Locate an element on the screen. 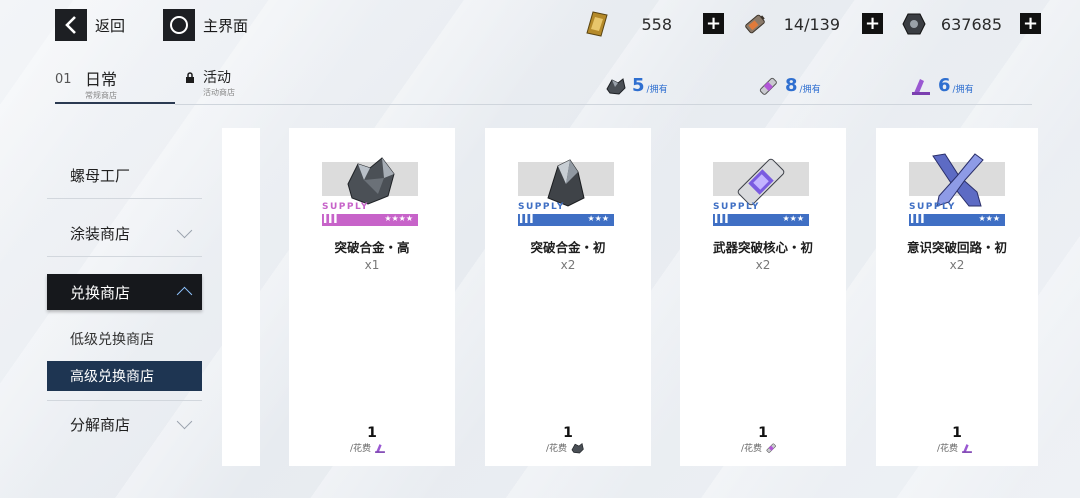 The image size is (1080, 498). sidebar-item-low-exchange: 低级兑换商店 is located at coordinates (124, 339).